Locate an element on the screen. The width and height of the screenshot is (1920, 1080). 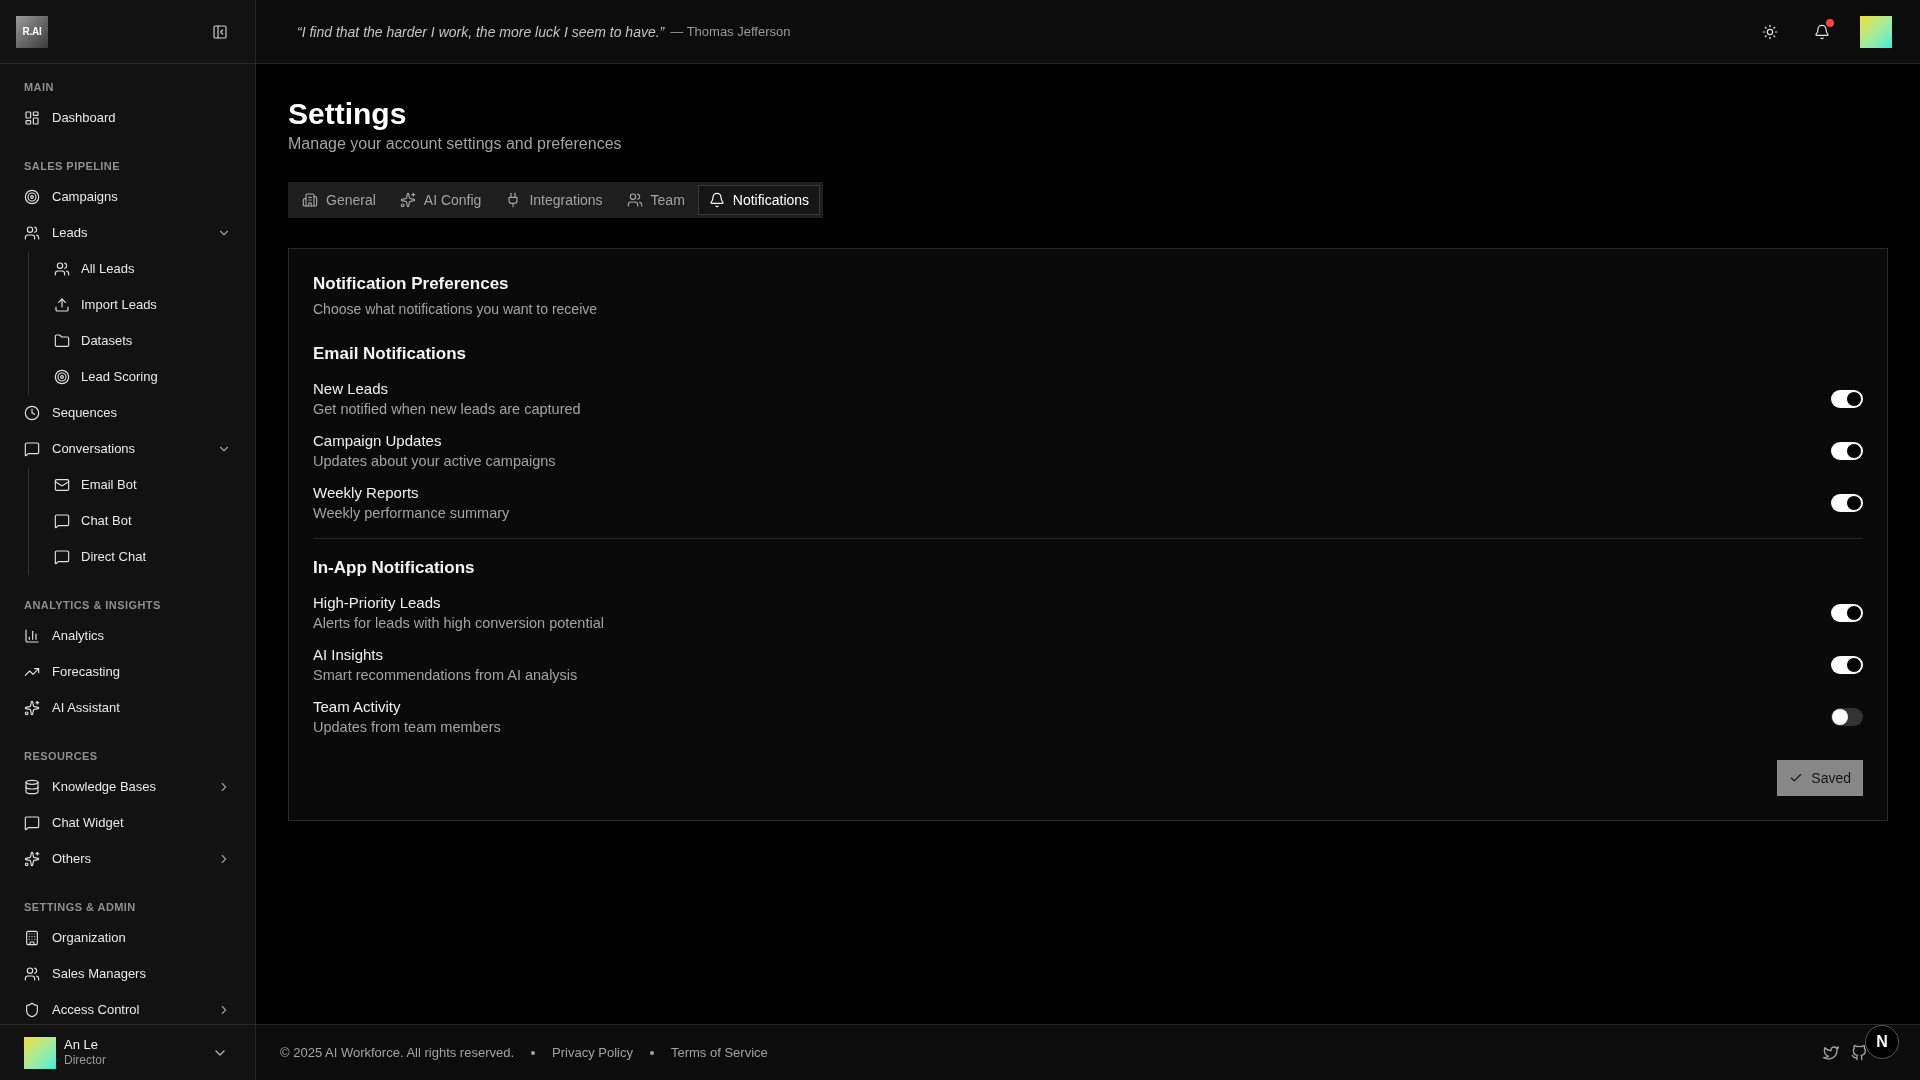
cat-logo-icon is located at coordinates (1859, 1052).